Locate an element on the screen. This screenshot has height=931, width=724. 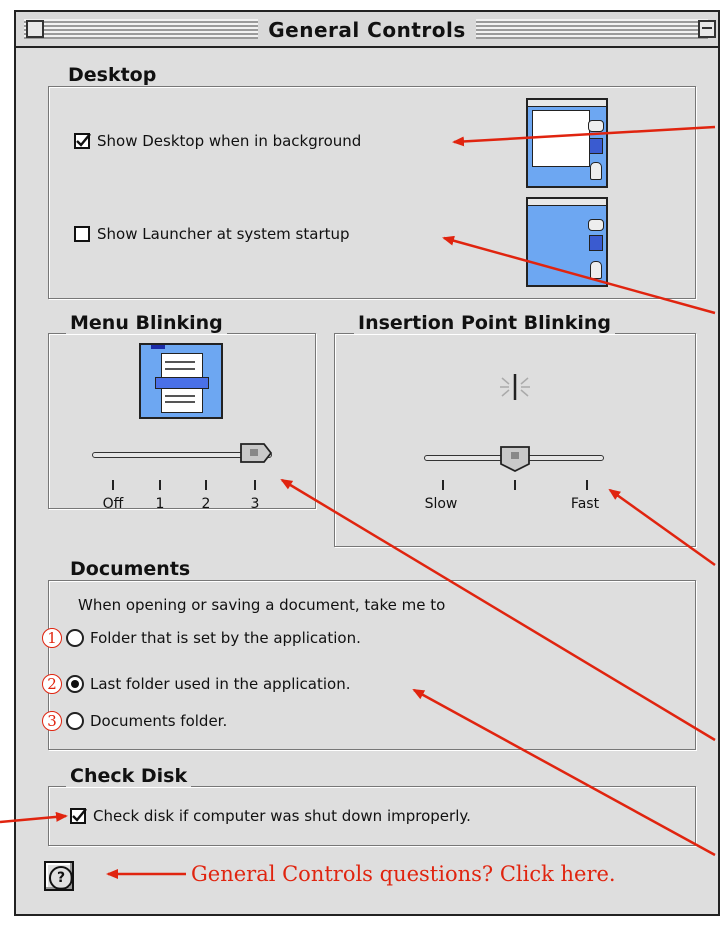
help-icon: ? is located at coordinates (61, 878).